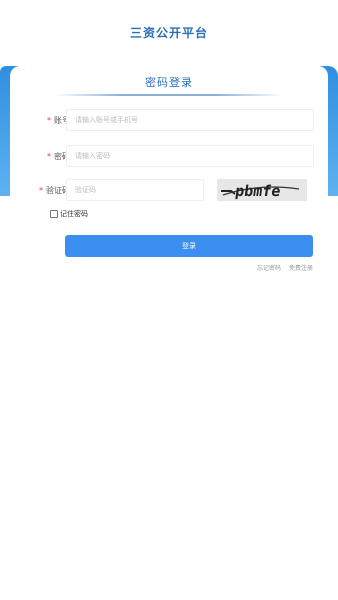 The image size is (338, 600). Describe the element at coordinates (54, 214) in the screenshot. I see `remember-checkbox` at that location.